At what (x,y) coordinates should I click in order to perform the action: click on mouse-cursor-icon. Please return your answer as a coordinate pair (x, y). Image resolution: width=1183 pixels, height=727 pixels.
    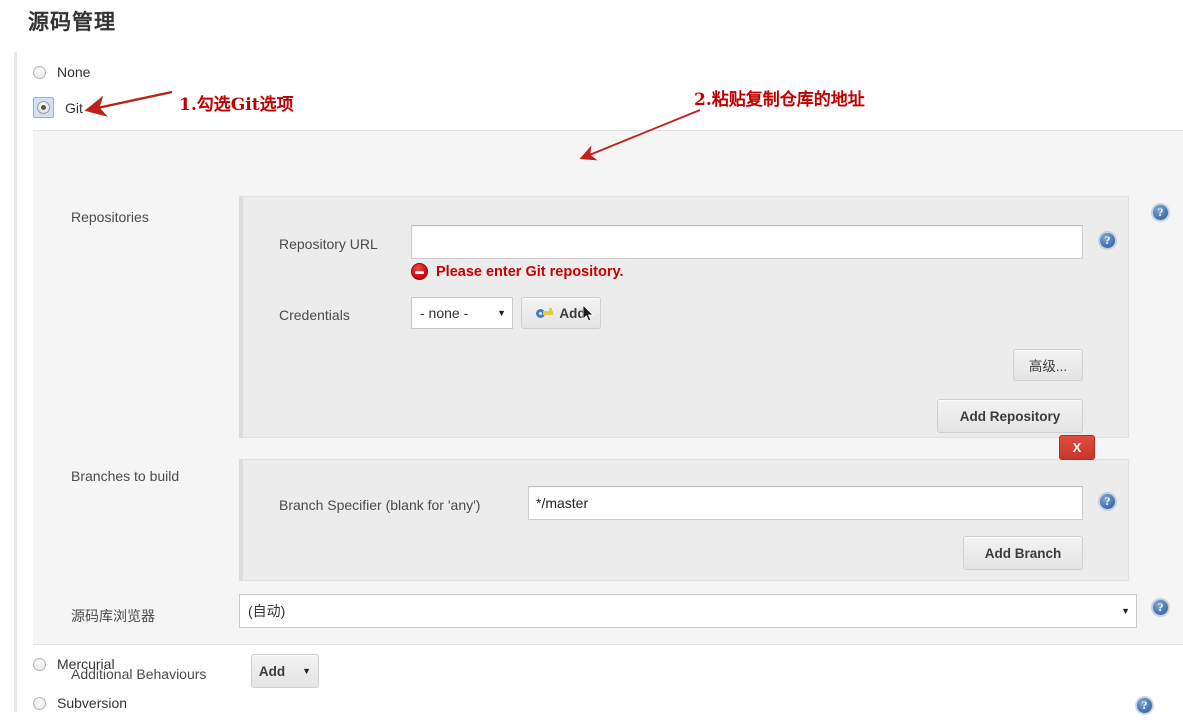
    Looking at the image, I should click on (588, 313).